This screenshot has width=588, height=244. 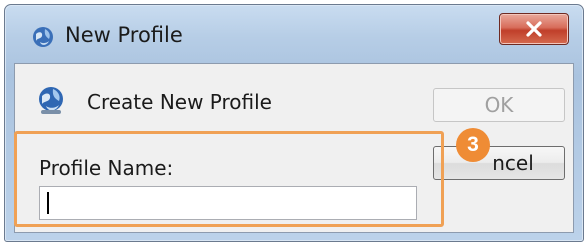 I want to click on close-icon, so click(x=534, y=29).